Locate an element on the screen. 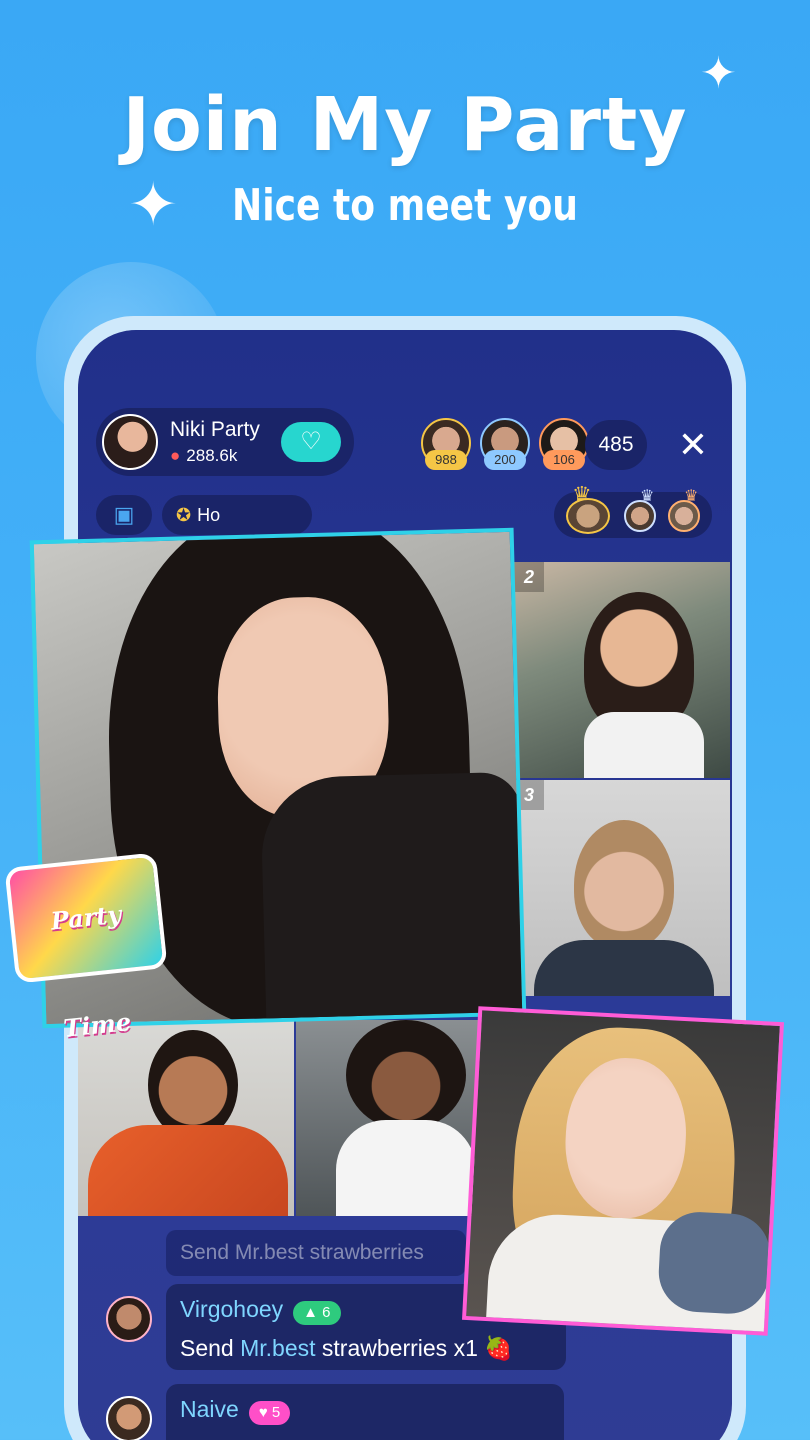 The image size is (810, 1440). hourly-rank-label: Ho is located at coordinates (209, 515).